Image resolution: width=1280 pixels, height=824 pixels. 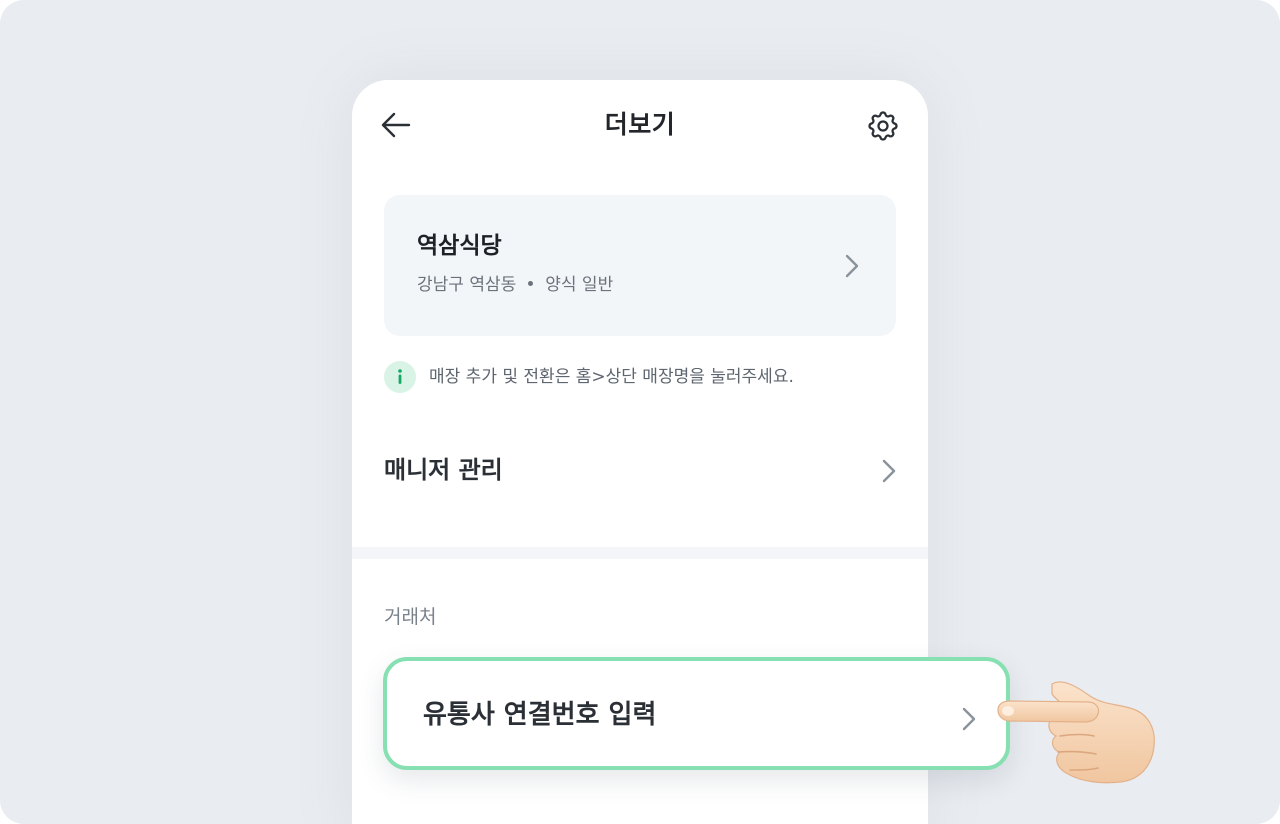 I want to click on store-district: 강남구 역삼동, so click(x=467, y=285).